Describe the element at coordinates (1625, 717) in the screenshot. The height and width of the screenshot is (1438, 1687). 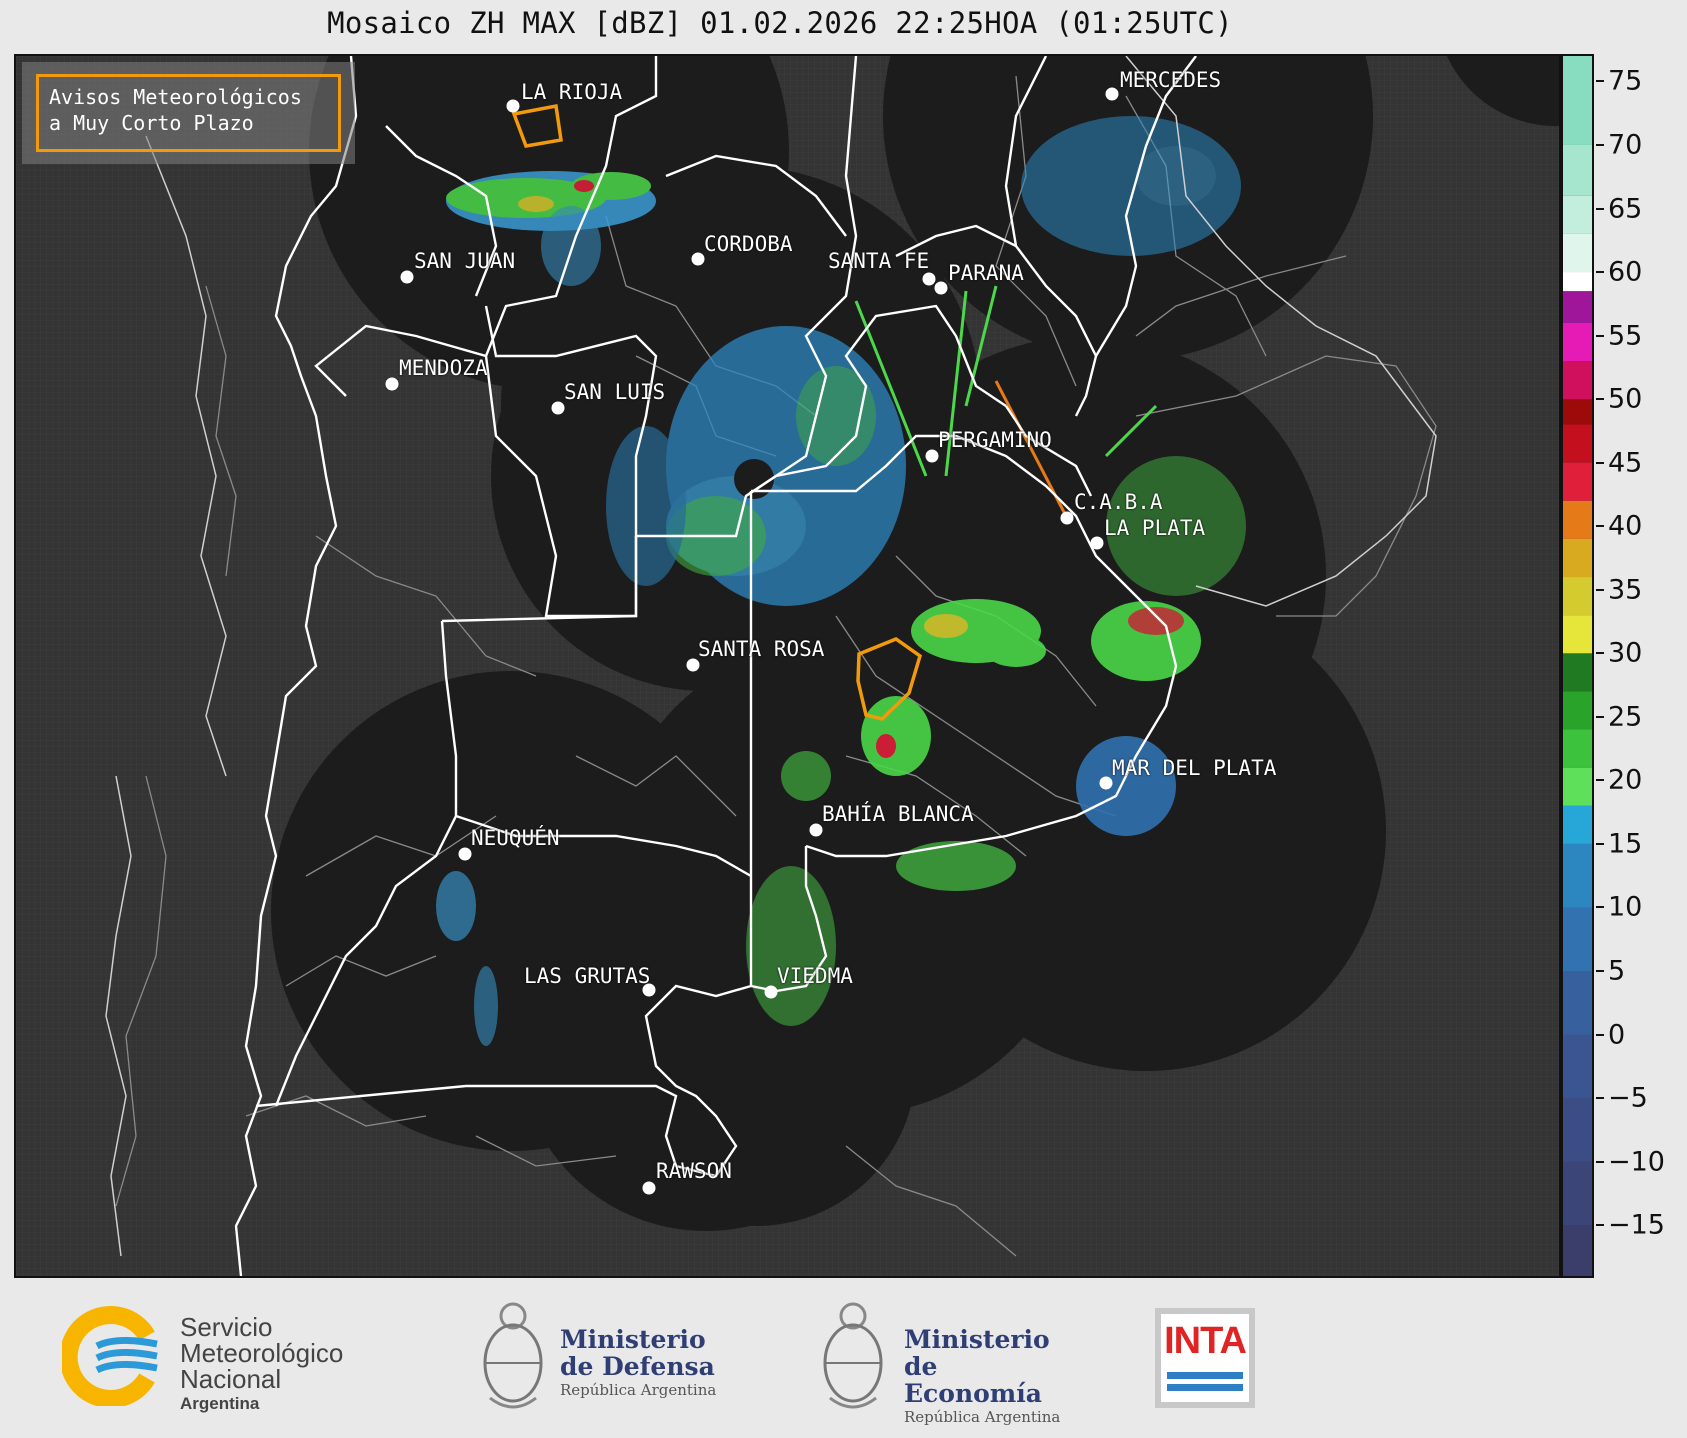
I see `colorbar-tick-label: 25` at that location.